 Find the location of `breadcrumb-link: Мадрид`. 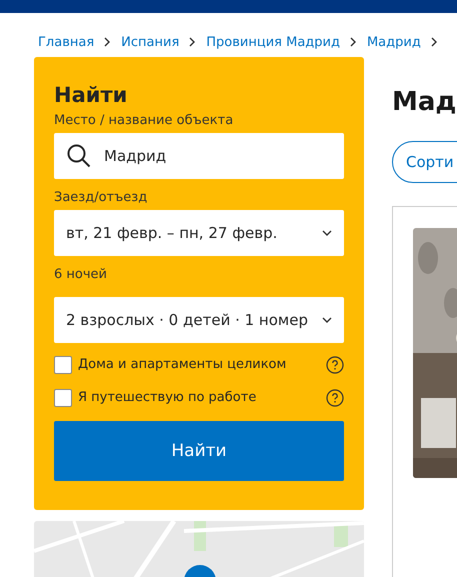

breadcrumb-link: Мадрид is located at coordinates (393, 42).